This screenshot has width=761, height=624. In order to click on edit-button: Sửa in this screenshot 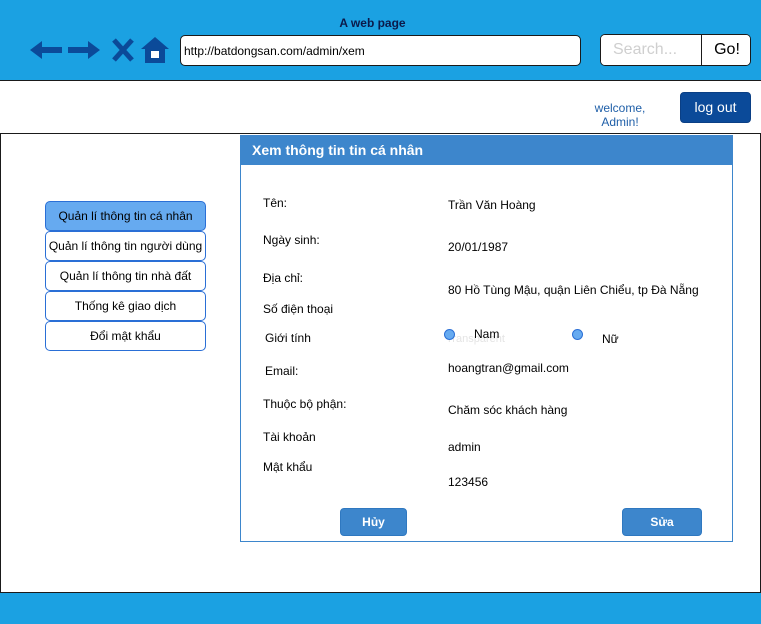, I will do `click(662, 522)`.